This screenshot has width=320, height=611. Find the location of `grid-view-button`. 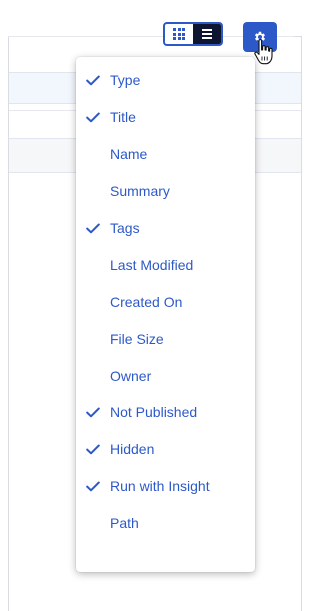

grid-view-button is located at coordinates (179, 34).